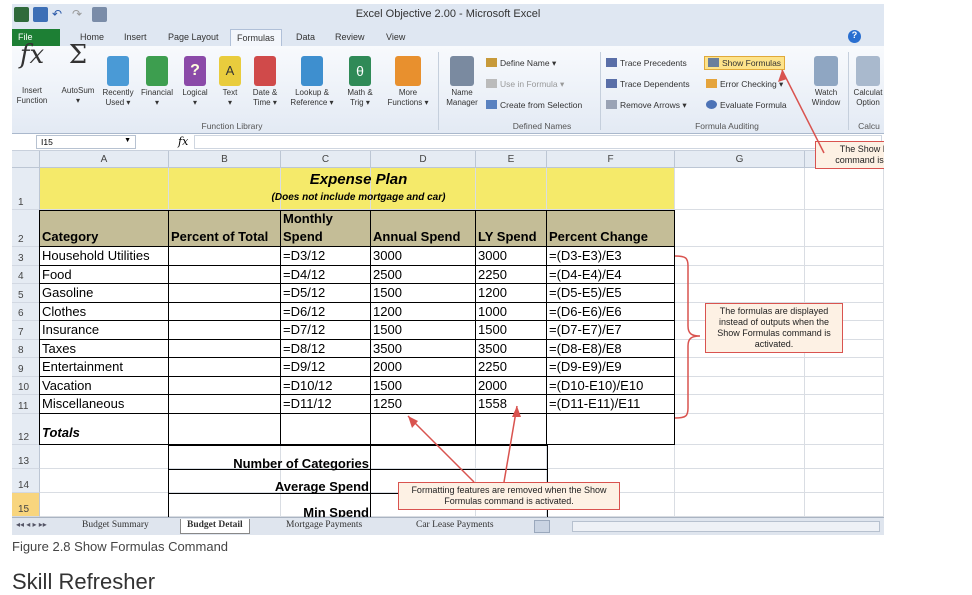 Image resolution: width=972 pixels, height=595 pixels. Describe the element at coordinates (687, 337) in the screenshot. I see `bracket-formulas` at that location.